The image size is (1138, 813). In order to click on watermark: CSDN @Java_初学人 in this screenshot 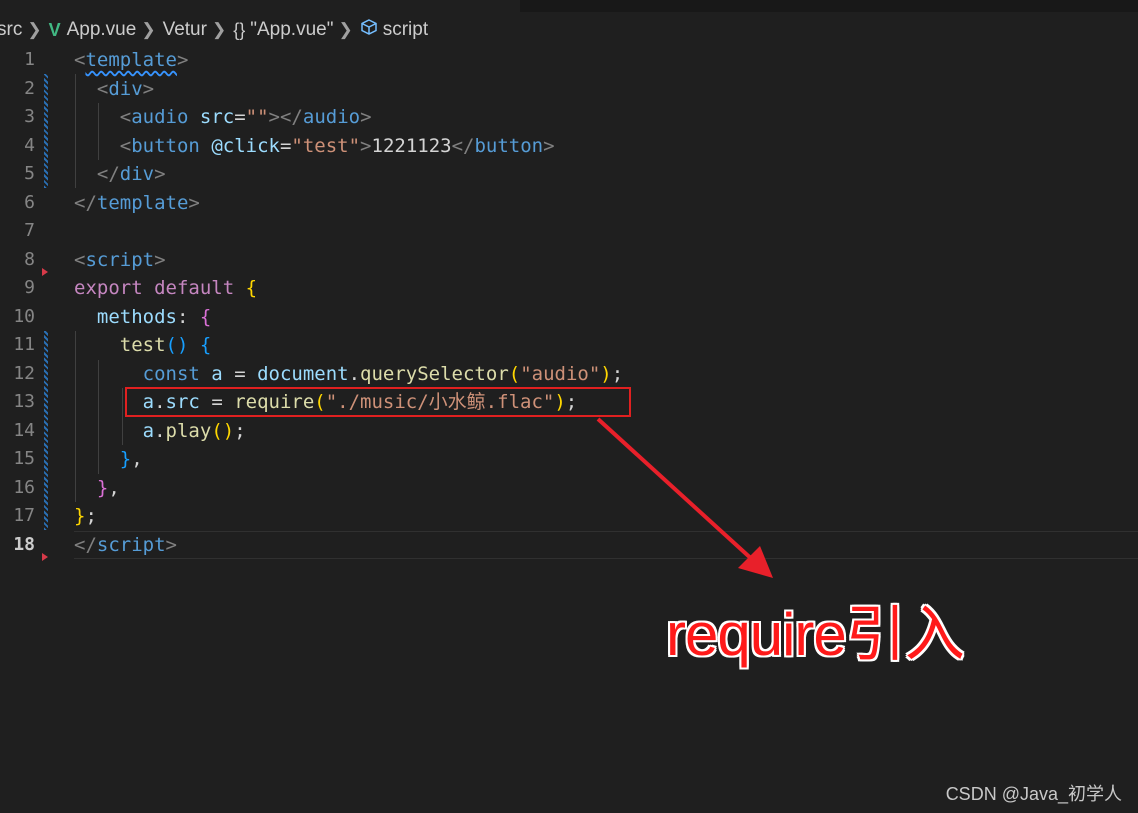, I will do `click(1033, 794)`.